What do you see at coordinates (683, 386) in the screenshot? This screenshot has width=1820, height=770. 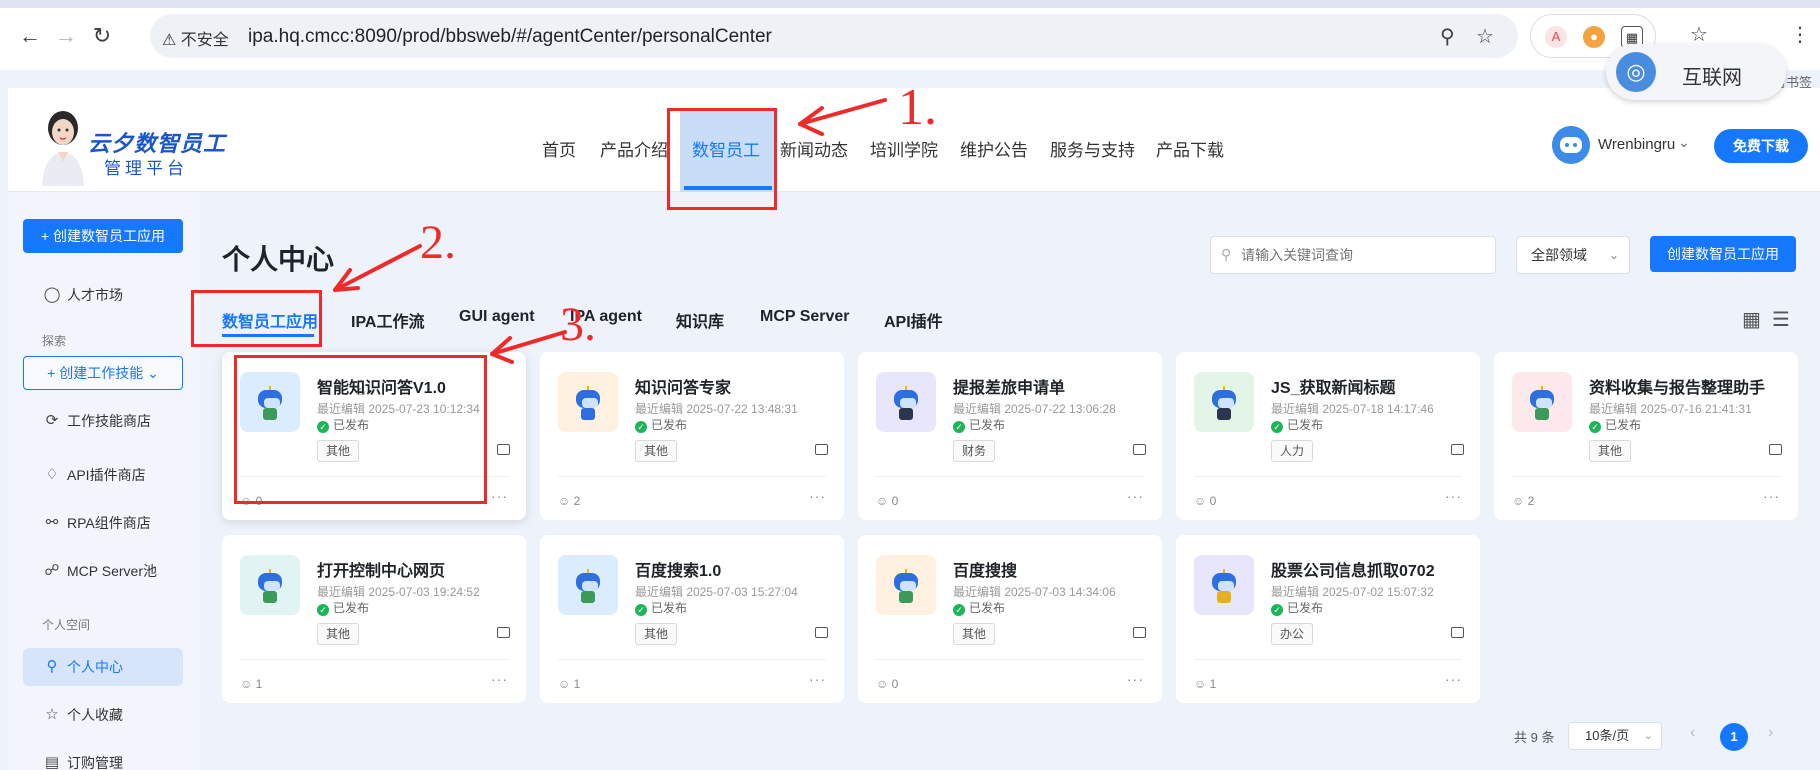 I see `app-name: 知识问答专家` at bounding box center [683, 386].